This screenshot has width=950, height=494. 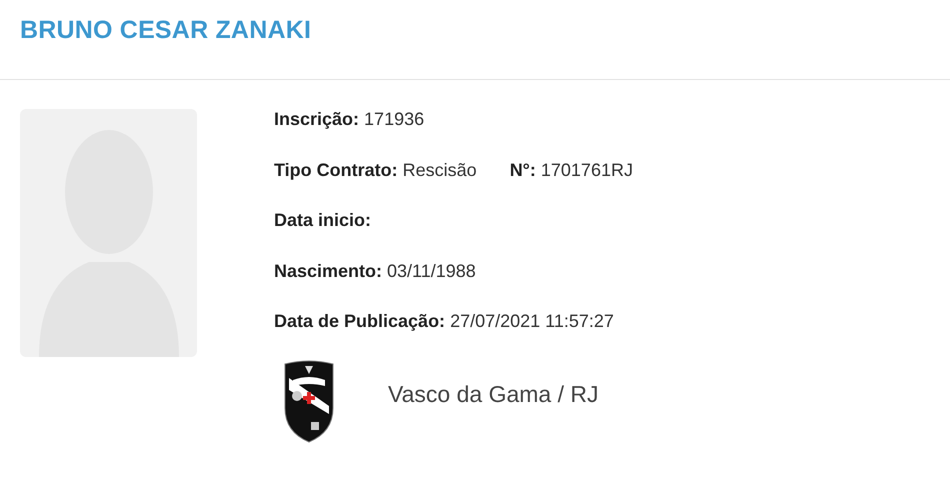 I want to click on info-field: Data inicio:, so click(x=323, y=220).